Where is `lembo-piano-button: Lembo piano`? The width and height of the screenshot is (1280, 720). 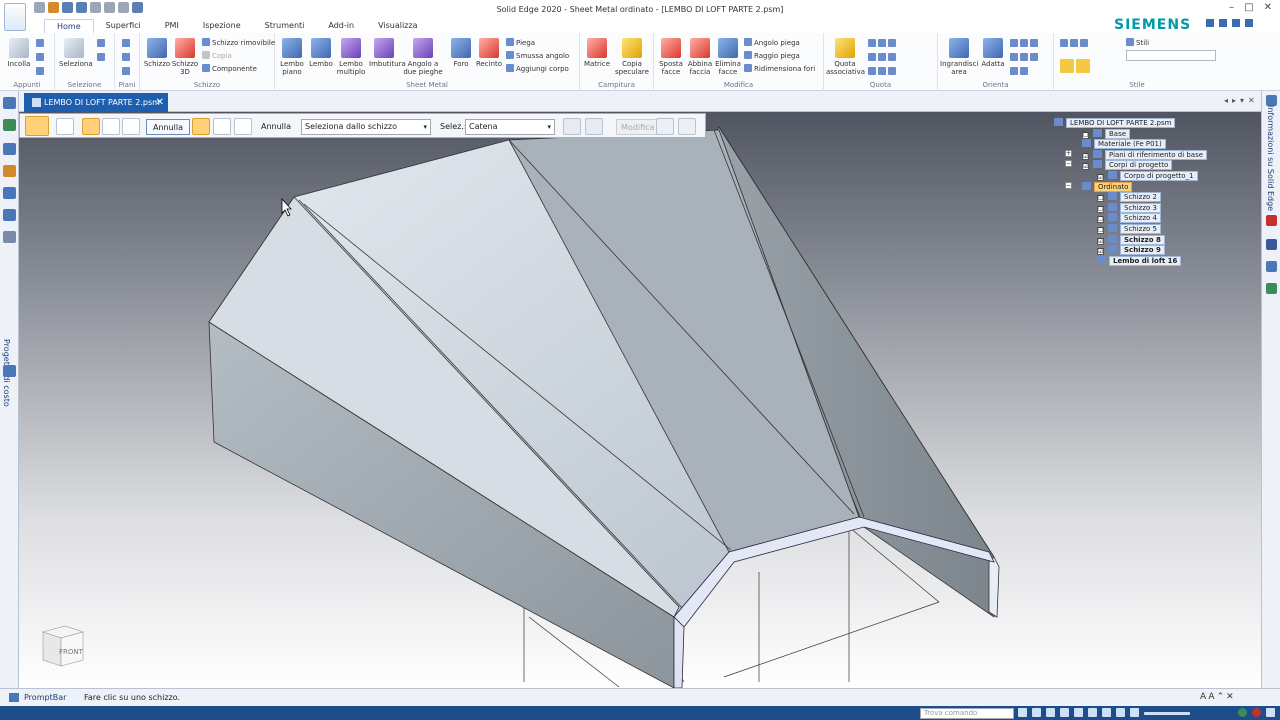 lembo-piano-button: Lembo piano is located at coordinates (292, 57).